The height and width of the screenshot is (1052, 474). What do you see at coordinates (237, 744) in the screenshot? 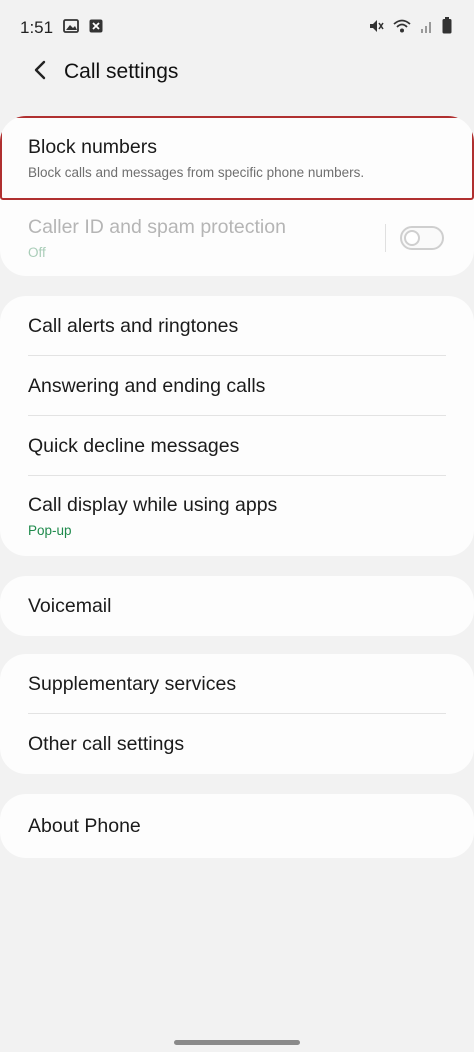
I see `other-call-settings-item: Other call settings` at bounding box center [237, 744].